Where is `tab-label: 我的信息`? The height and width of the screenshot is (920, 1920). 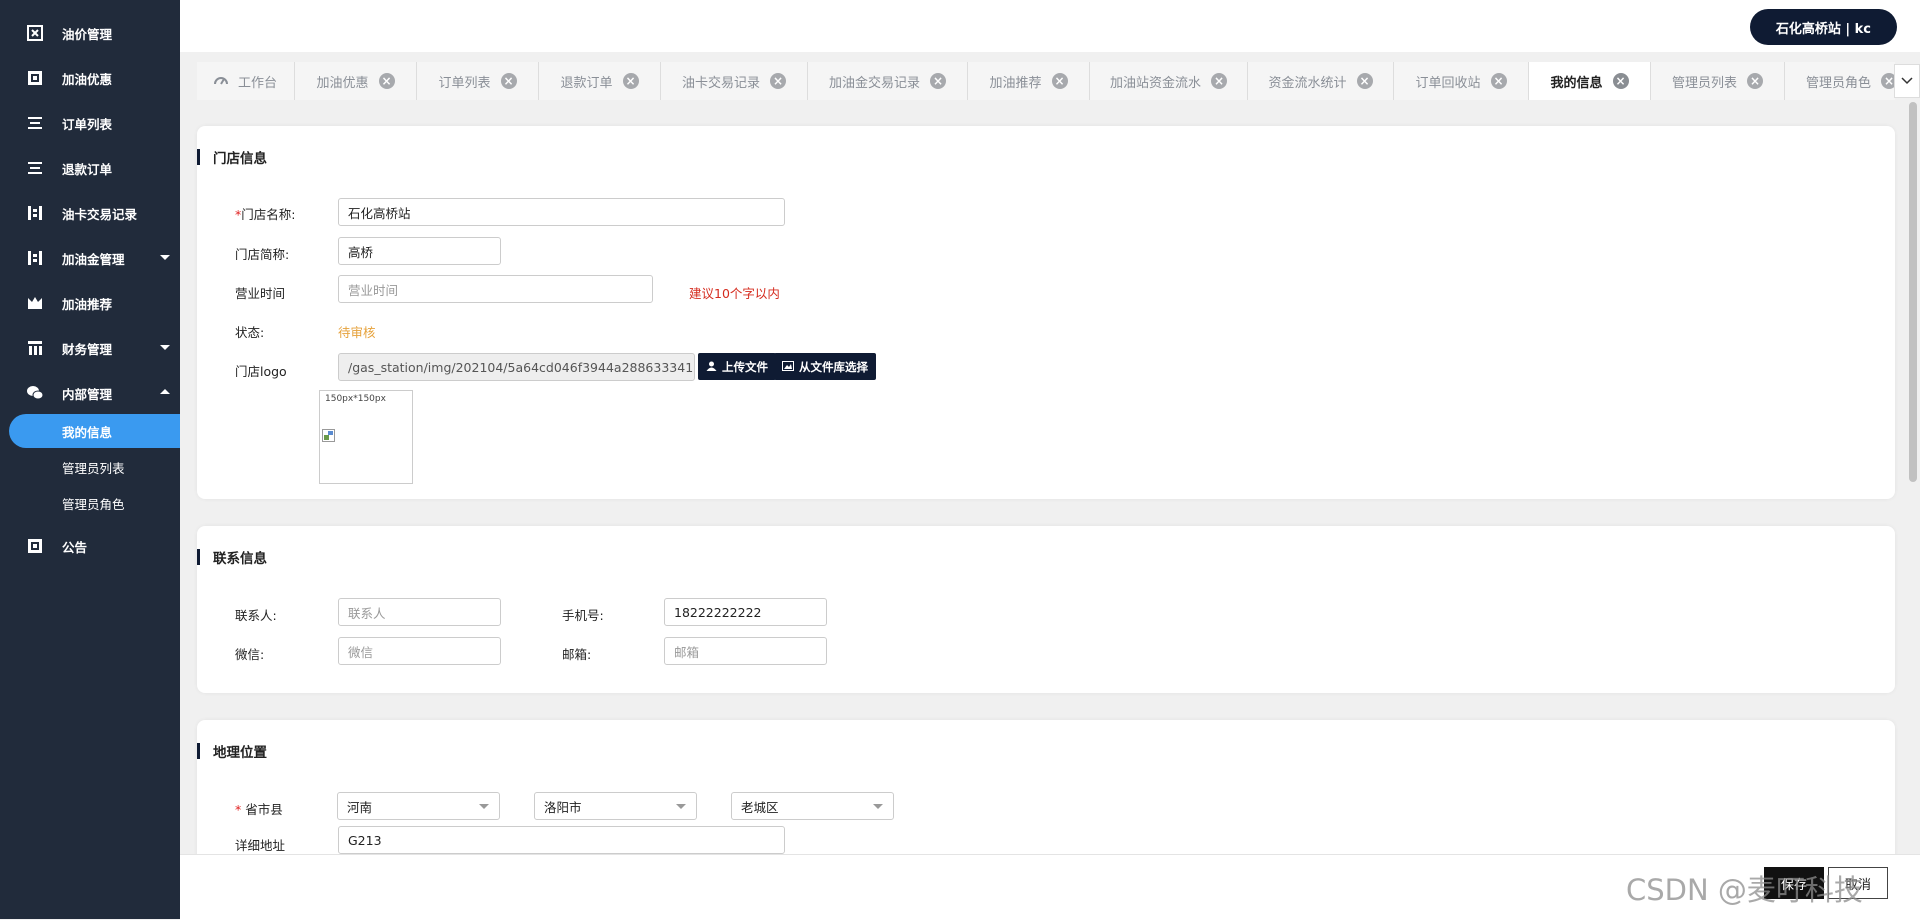 tab-label: 我的信息 is located at coordinates (1576, 83).